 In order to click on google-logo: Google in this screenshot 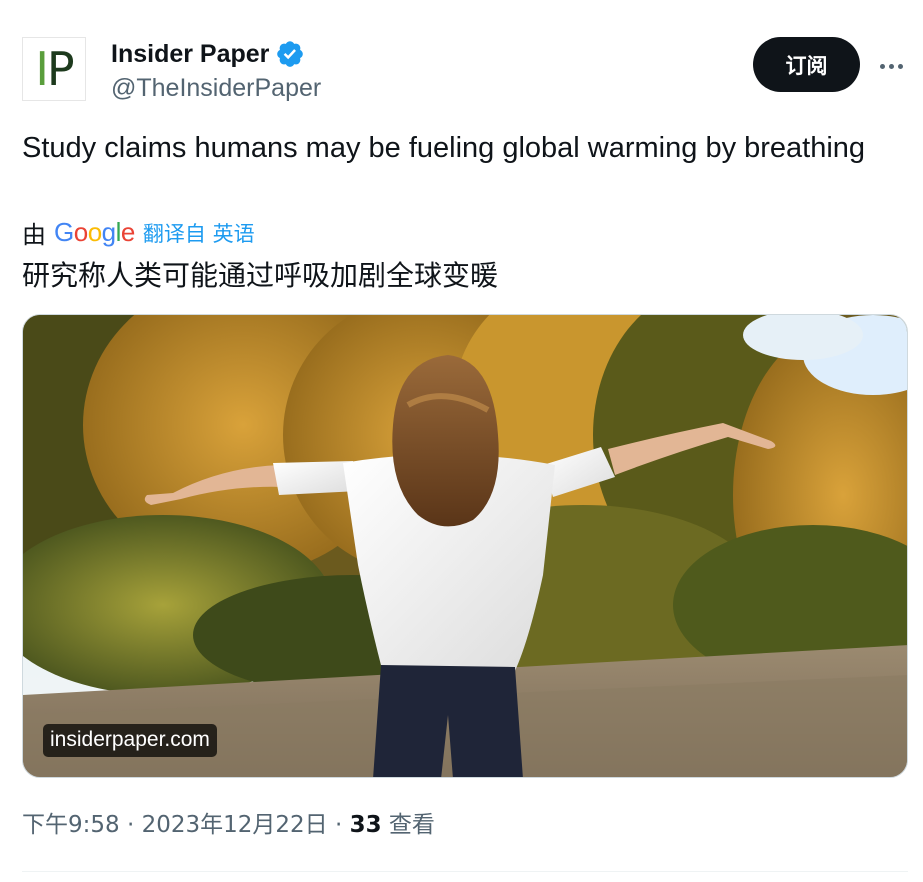, I will do `click(94, 232)`.